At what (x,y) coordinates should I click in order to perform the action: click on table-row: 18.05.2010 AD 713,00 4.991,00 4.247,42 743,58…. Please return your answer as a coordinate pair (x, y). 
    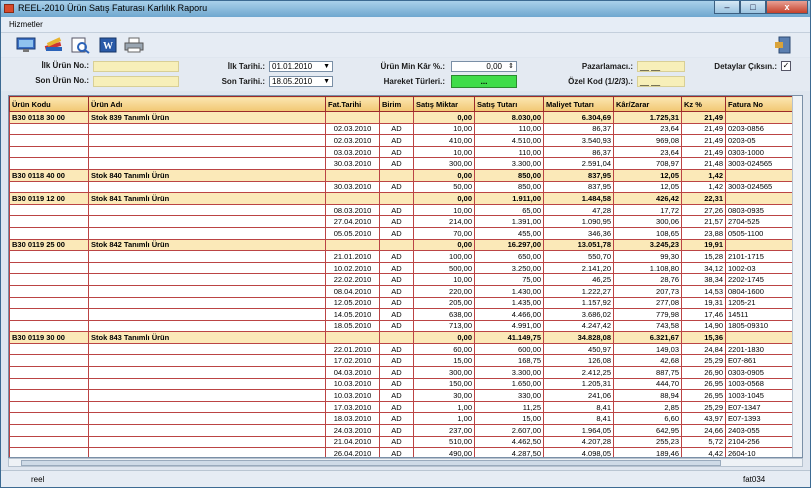
    Looking at the image, I should click on (402, 326).